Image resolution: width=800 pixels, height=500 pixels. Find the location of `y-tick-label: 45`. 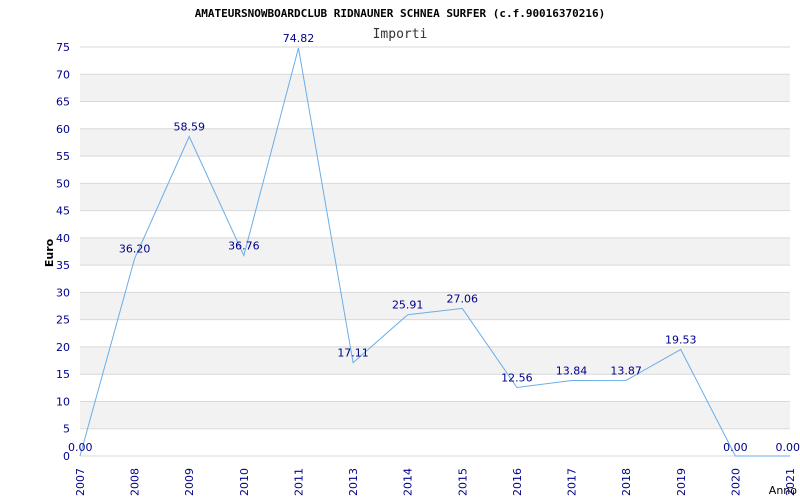

y-tick-label: 45 is located at coordinates (63, 211).